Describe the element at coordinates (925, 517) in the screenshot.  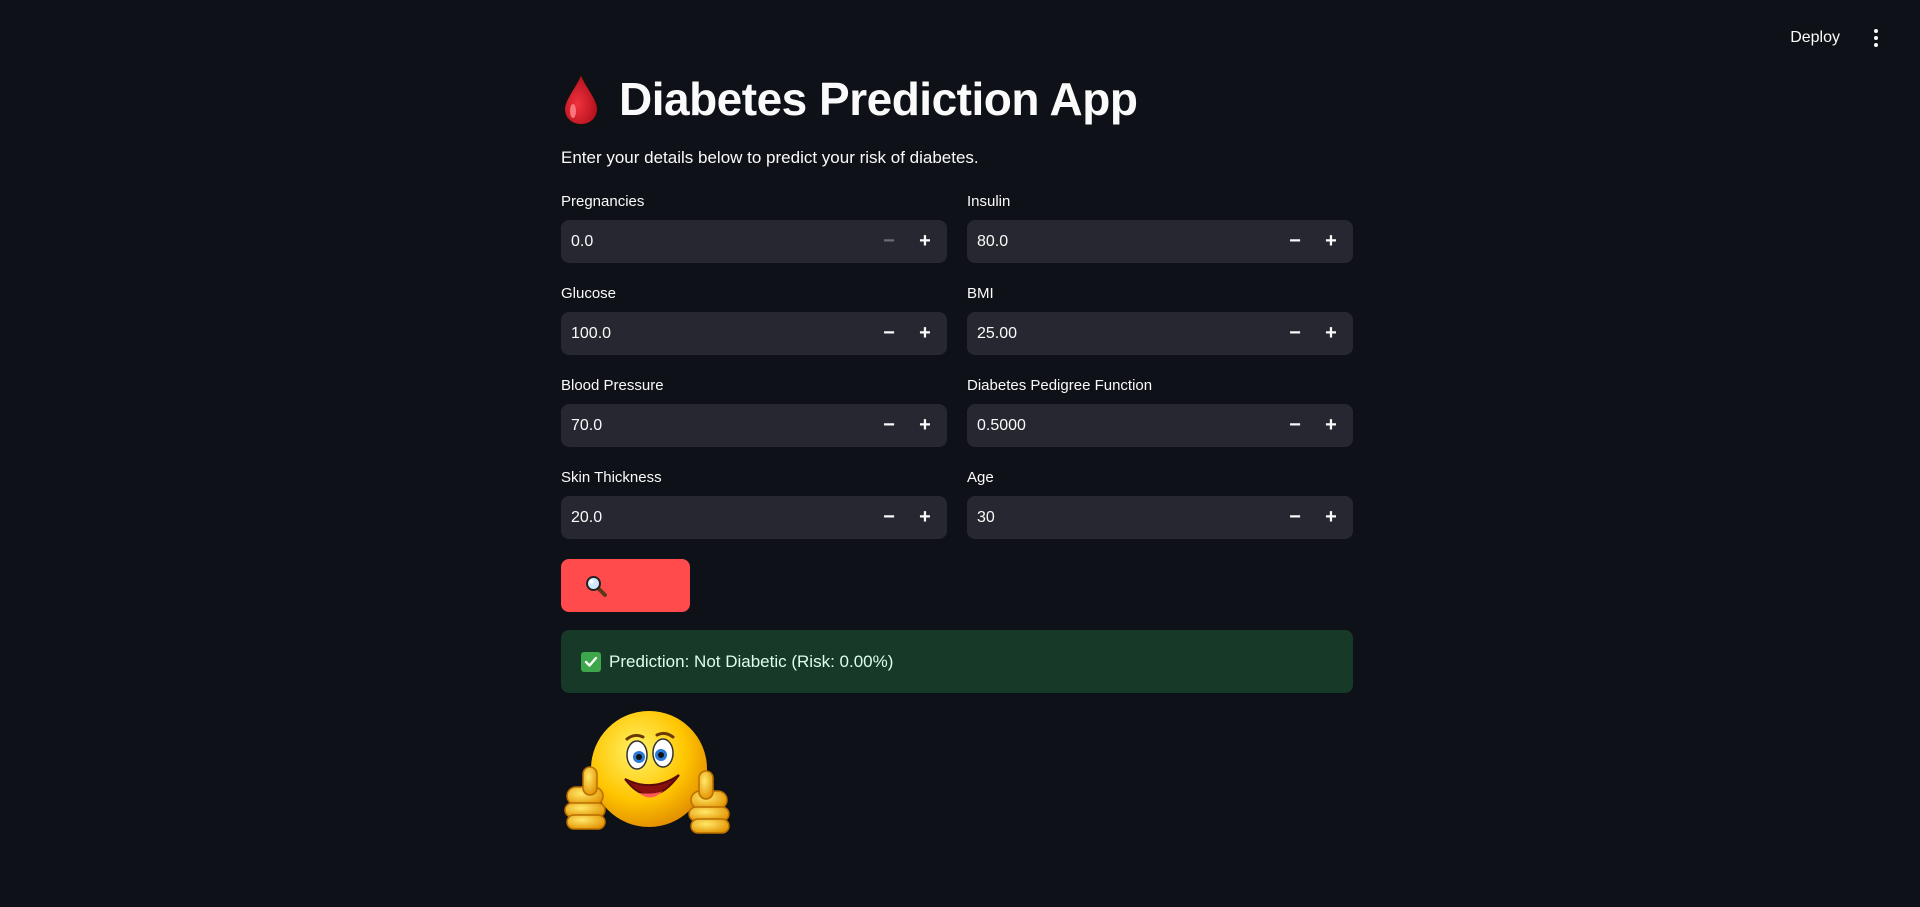
I see `skin-thickness-increment-button: +` at that location.